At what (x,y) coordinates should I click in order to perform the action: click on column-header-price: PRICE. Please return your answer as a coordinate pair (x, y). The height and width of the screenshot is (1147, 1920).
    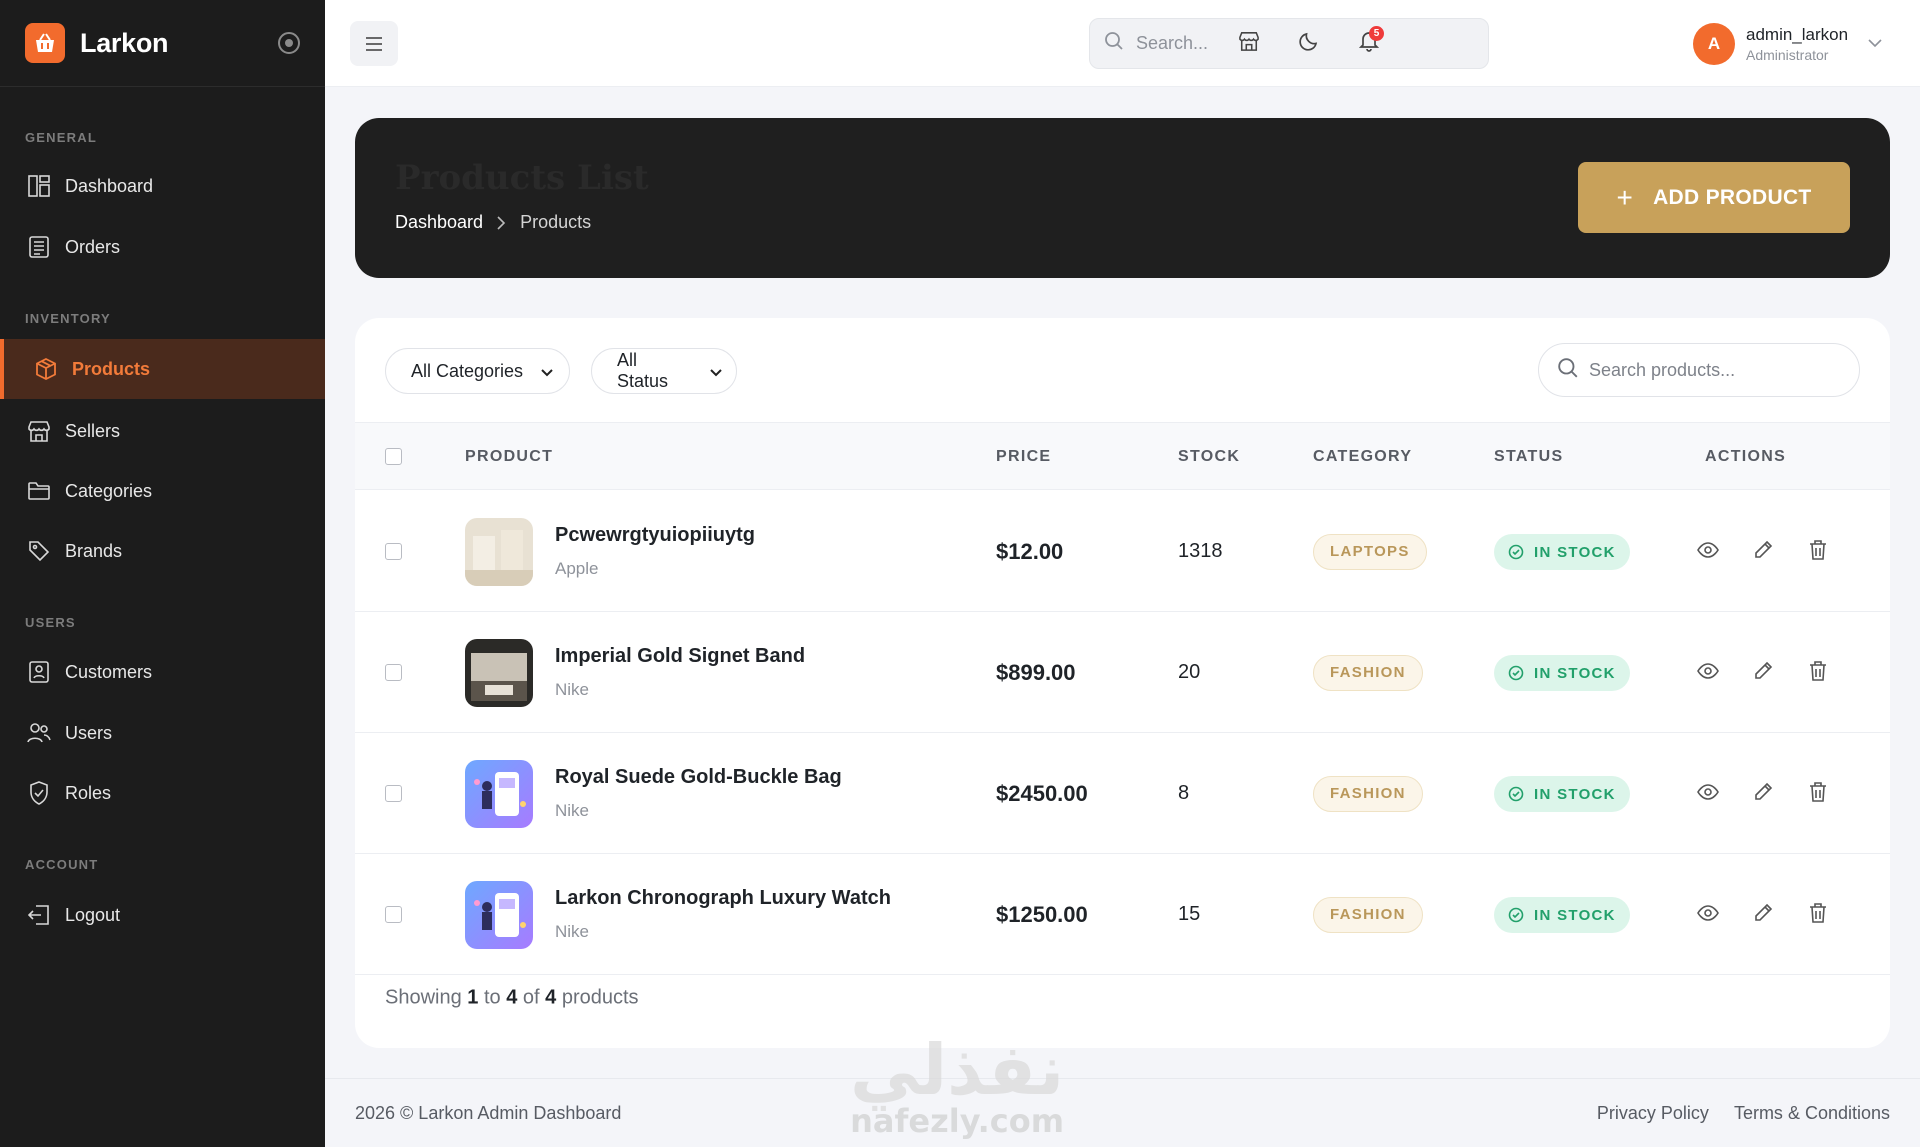
    Looking at the image, I should click on (1023, 457).